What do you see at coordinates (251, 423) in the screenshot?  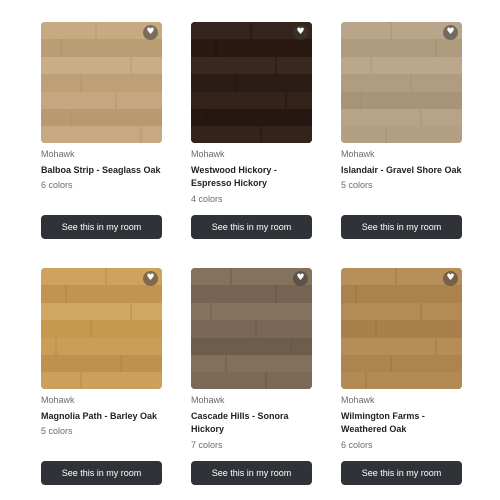 I see `product-name: Cascade Hills - Sonora Hickory` at bounding box center [251, 423].